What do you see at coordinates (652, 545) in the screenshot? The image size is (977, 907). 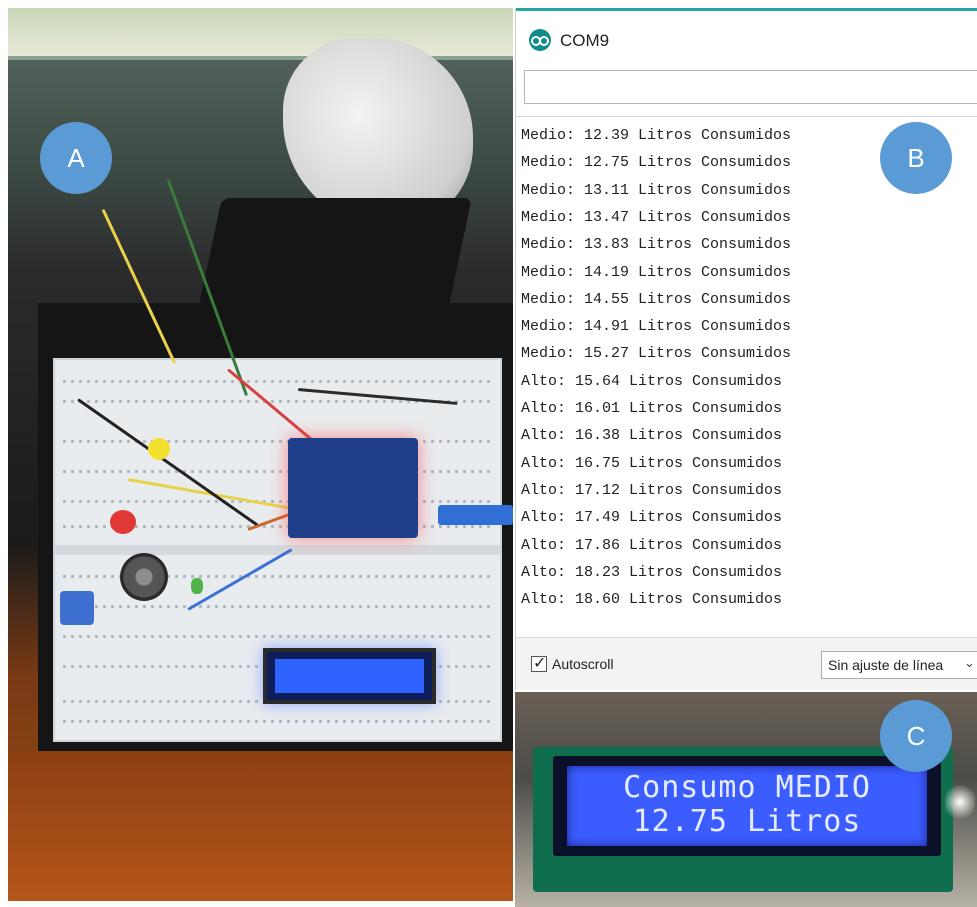 I see `serial-output-line: Alto: 17.86 Litros Consumidos` at bounding box center [652, 545].